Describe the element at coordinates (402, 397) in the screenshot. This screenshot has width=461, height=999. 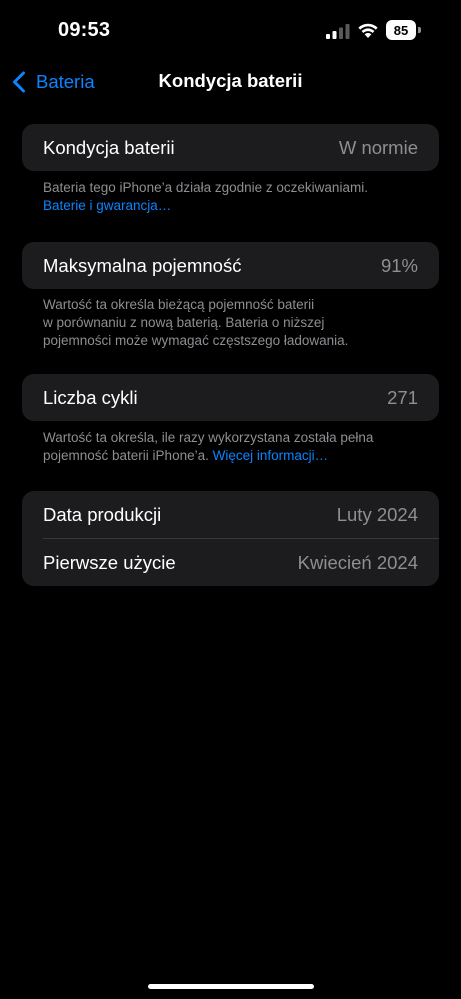
I see `cycle-count-value: 271` at that location.